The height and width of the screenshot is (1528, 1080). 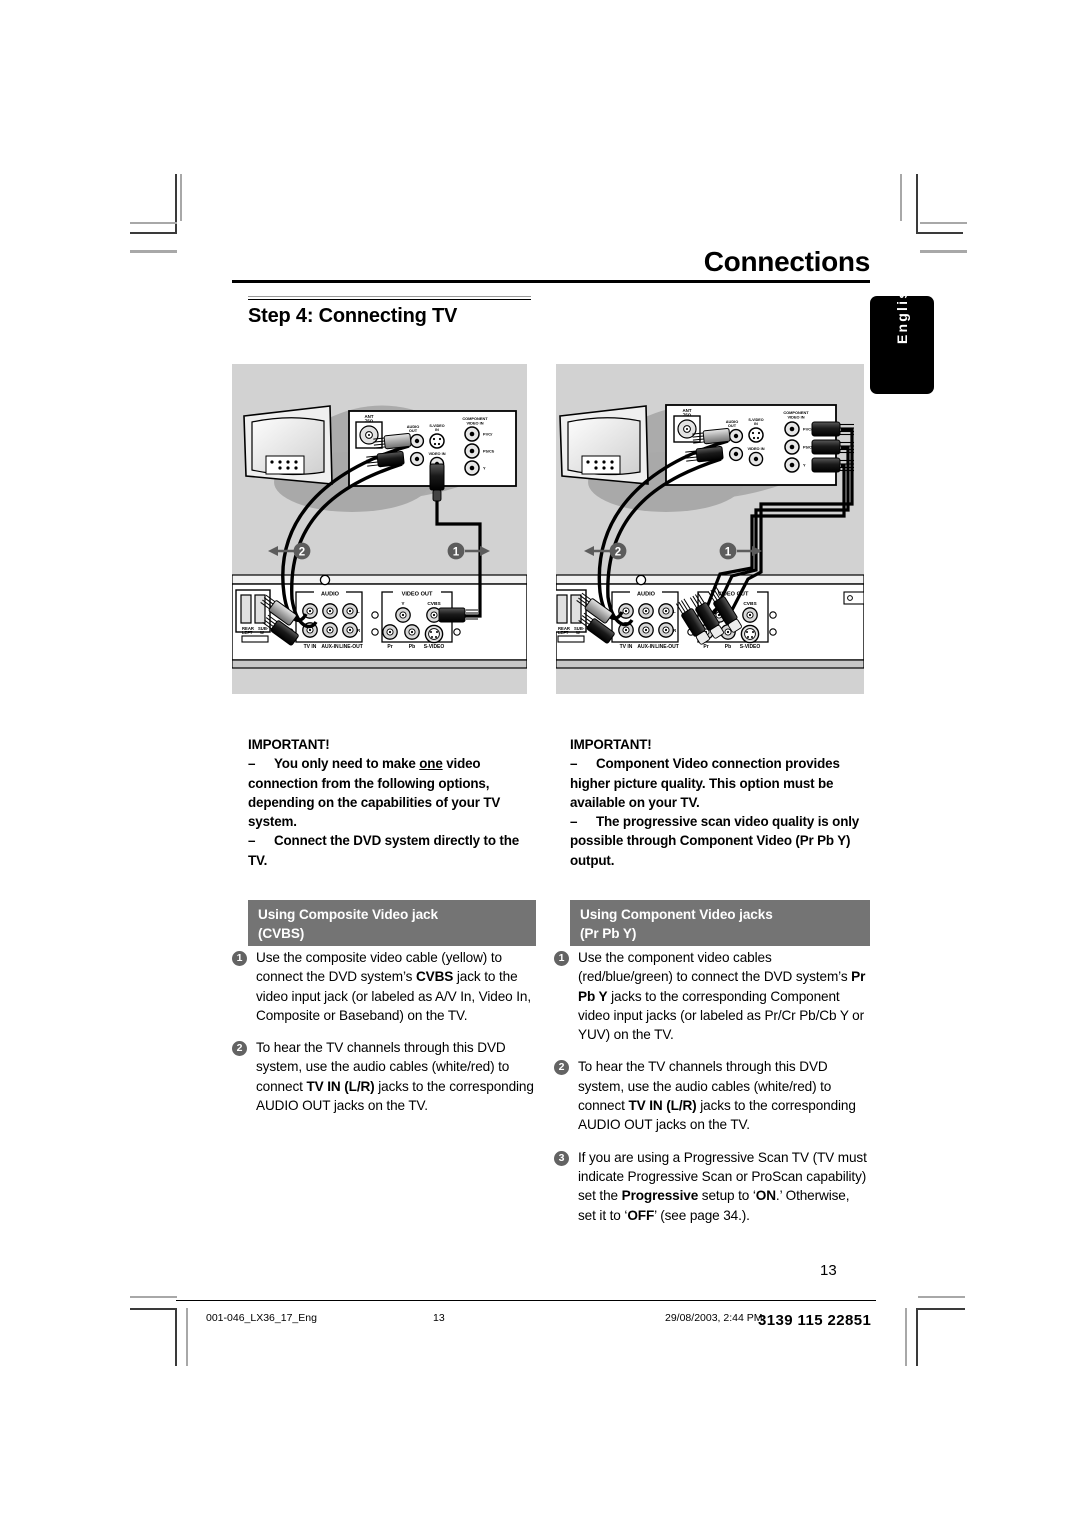 What do you see at coordinates (727, 1196) in the screenshot?
I see `instruction-fragment: setup to ‘` at bounding box center [727, 1196].